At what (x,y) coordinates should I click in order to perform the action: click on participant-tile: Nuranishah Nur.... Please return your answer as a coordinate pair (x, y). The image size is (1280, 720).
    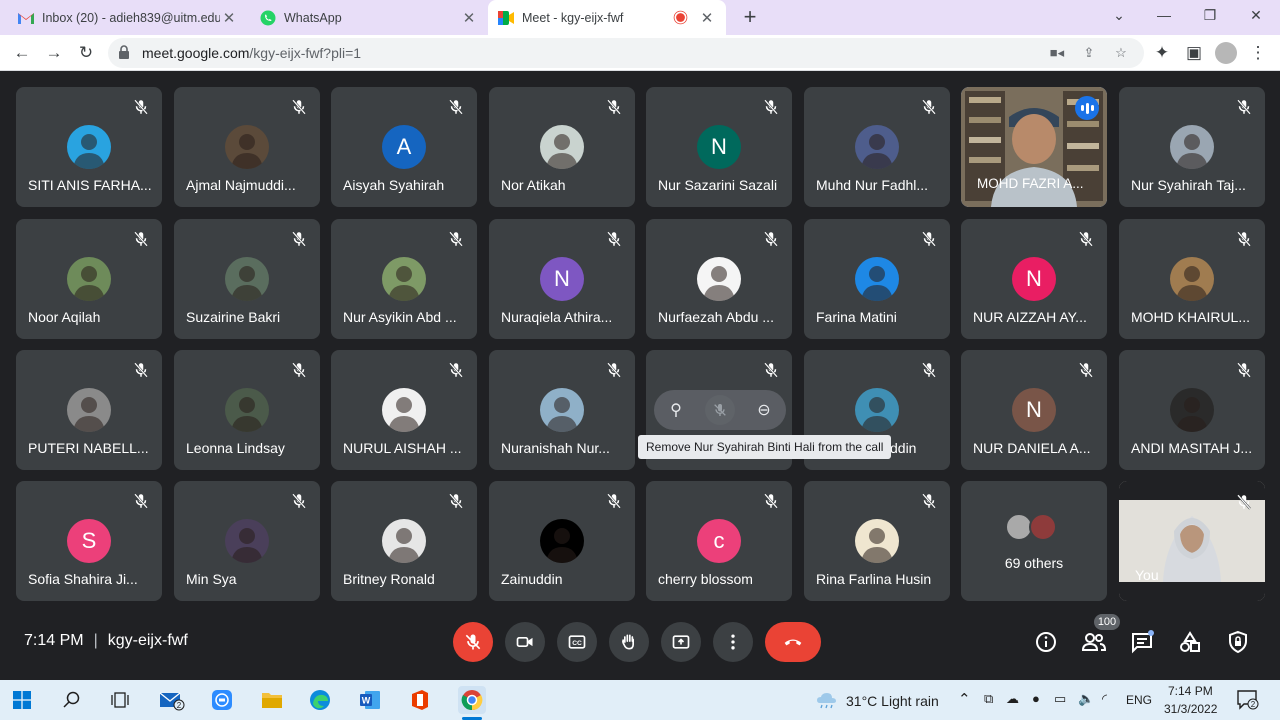
    Looking at the image, I should click on (562, 410).